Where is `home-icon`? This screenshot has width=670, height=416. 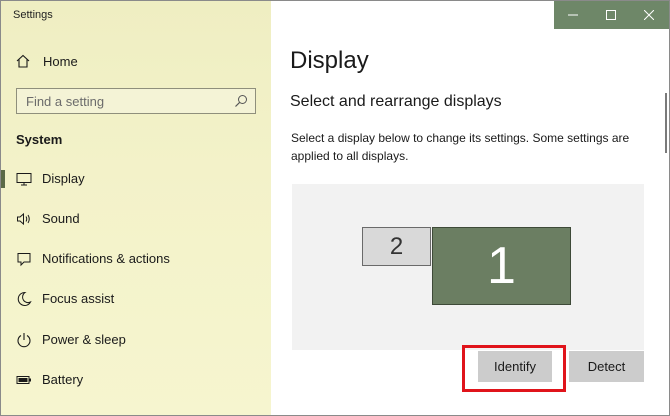 home-icon is located at coordinates (23, 61).